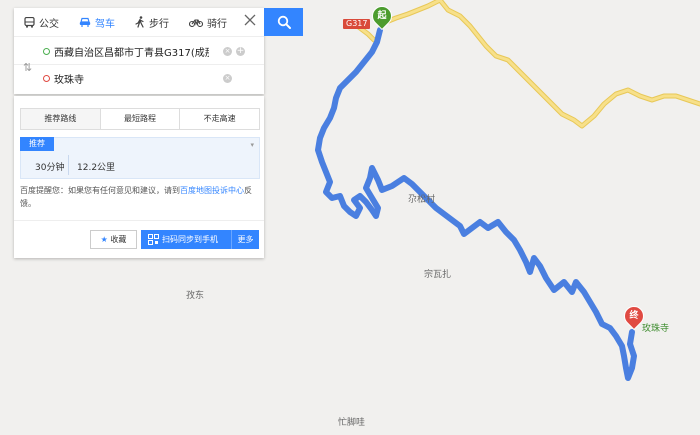  I want to click on destination-dot-icon, so click(46, 78).